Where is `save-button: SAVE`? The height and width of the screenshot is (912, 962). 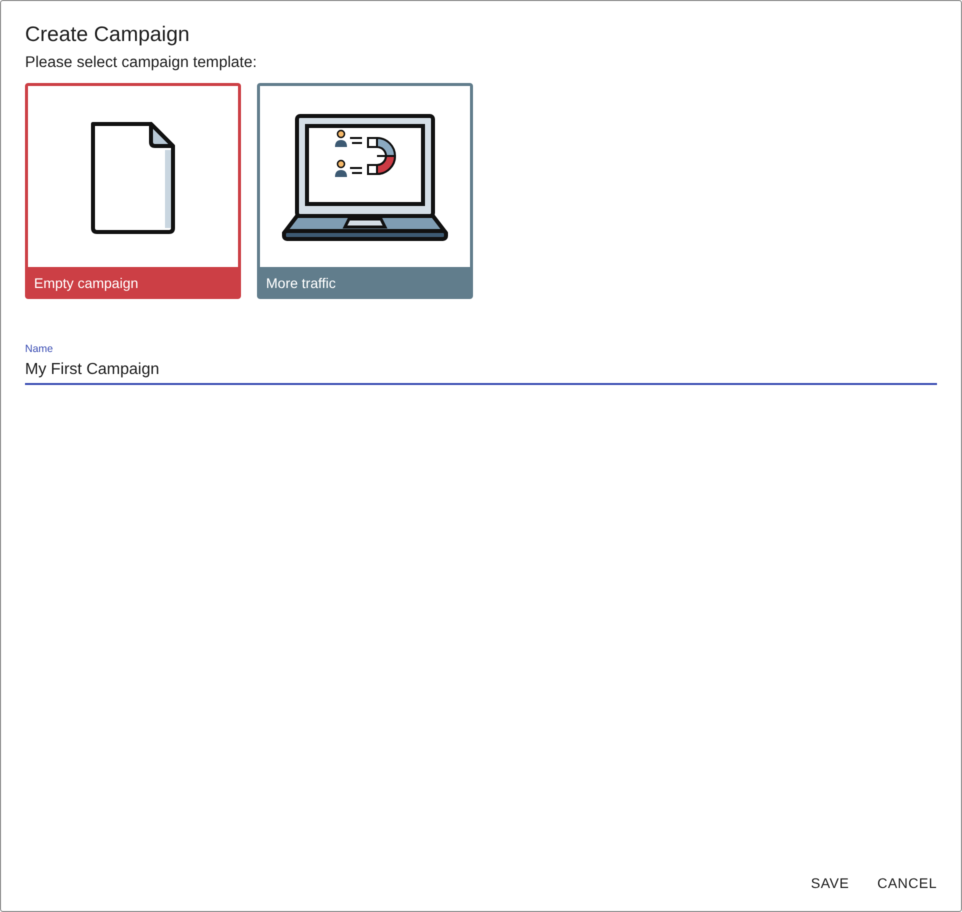
save-button: SAVE is located at coordinates (830, 883).